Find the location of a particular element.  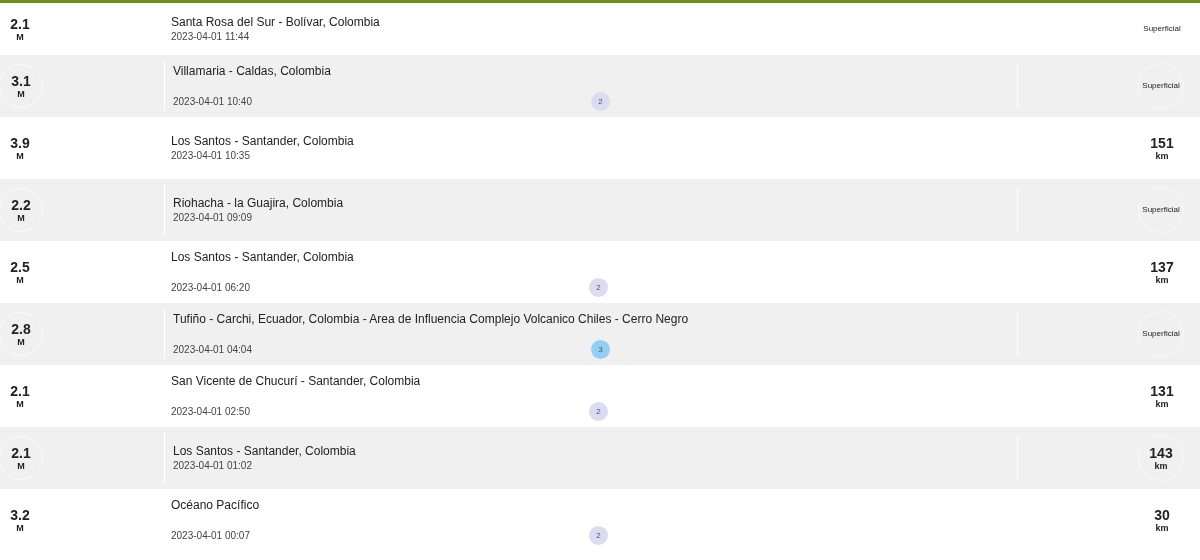

event-time: 2023-04-01 11:44 is located at coordinates (211, 37).